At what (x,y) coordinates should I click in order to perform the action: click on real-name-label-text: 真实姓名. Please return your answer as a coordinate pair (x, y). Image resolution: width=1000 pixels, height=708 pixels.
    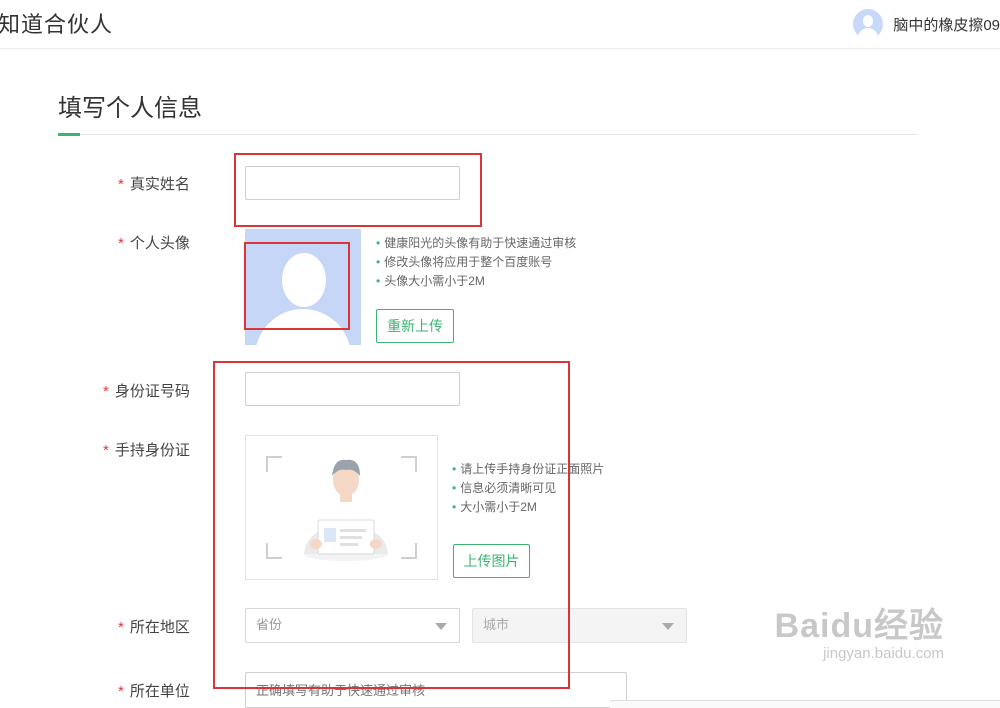
    Looking at the image, I should click on (159, 184).